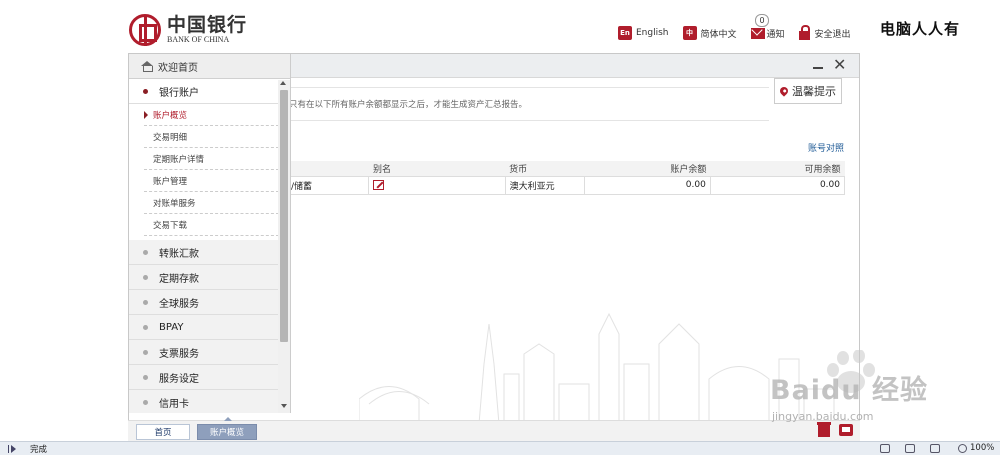  I want to click on cell-available: 0.00, so click(777, 185).